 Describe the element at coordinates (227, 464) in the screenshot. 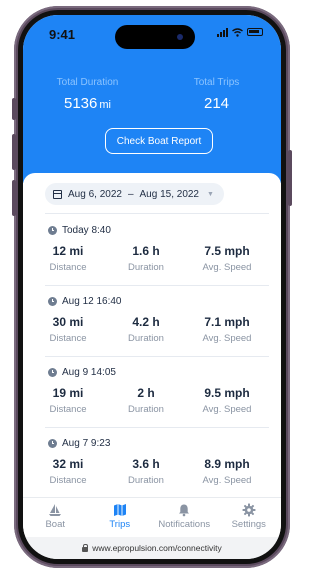

I see `speed-value: 8.9 mph` at that location.